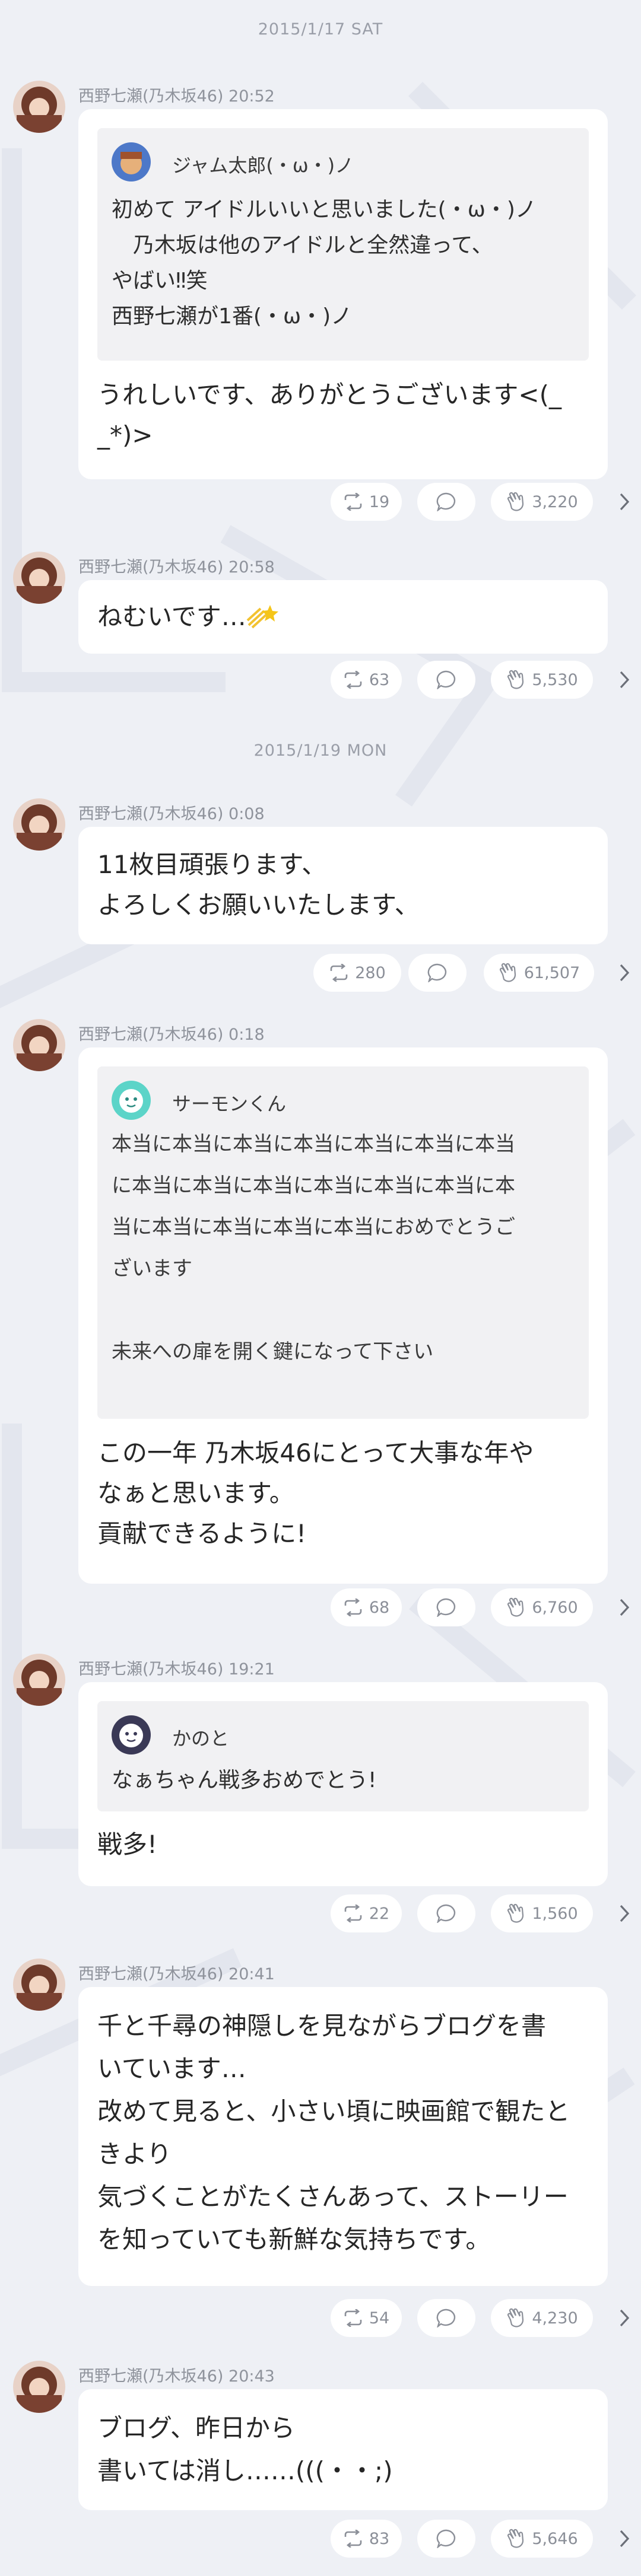 This screenshot has height=2576, width=641. Describe the element at coordinates (245, 2449) in the screenshot. I see `message-text: ブログ、昨日から 書いては消し……(((・・;)` at that location.